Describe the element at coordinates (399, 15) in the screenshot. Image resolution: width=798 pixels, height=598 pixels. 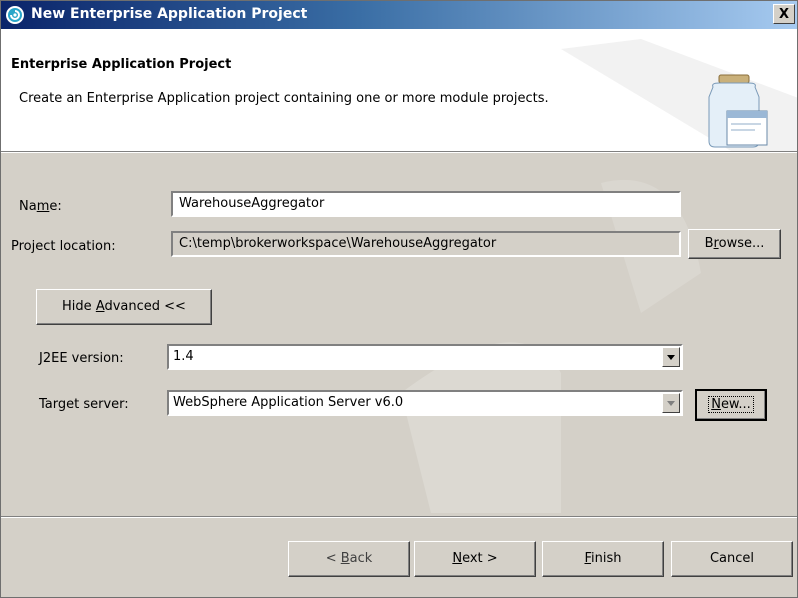
I see `title-bar: New Enterprise Application Project X` at that location.